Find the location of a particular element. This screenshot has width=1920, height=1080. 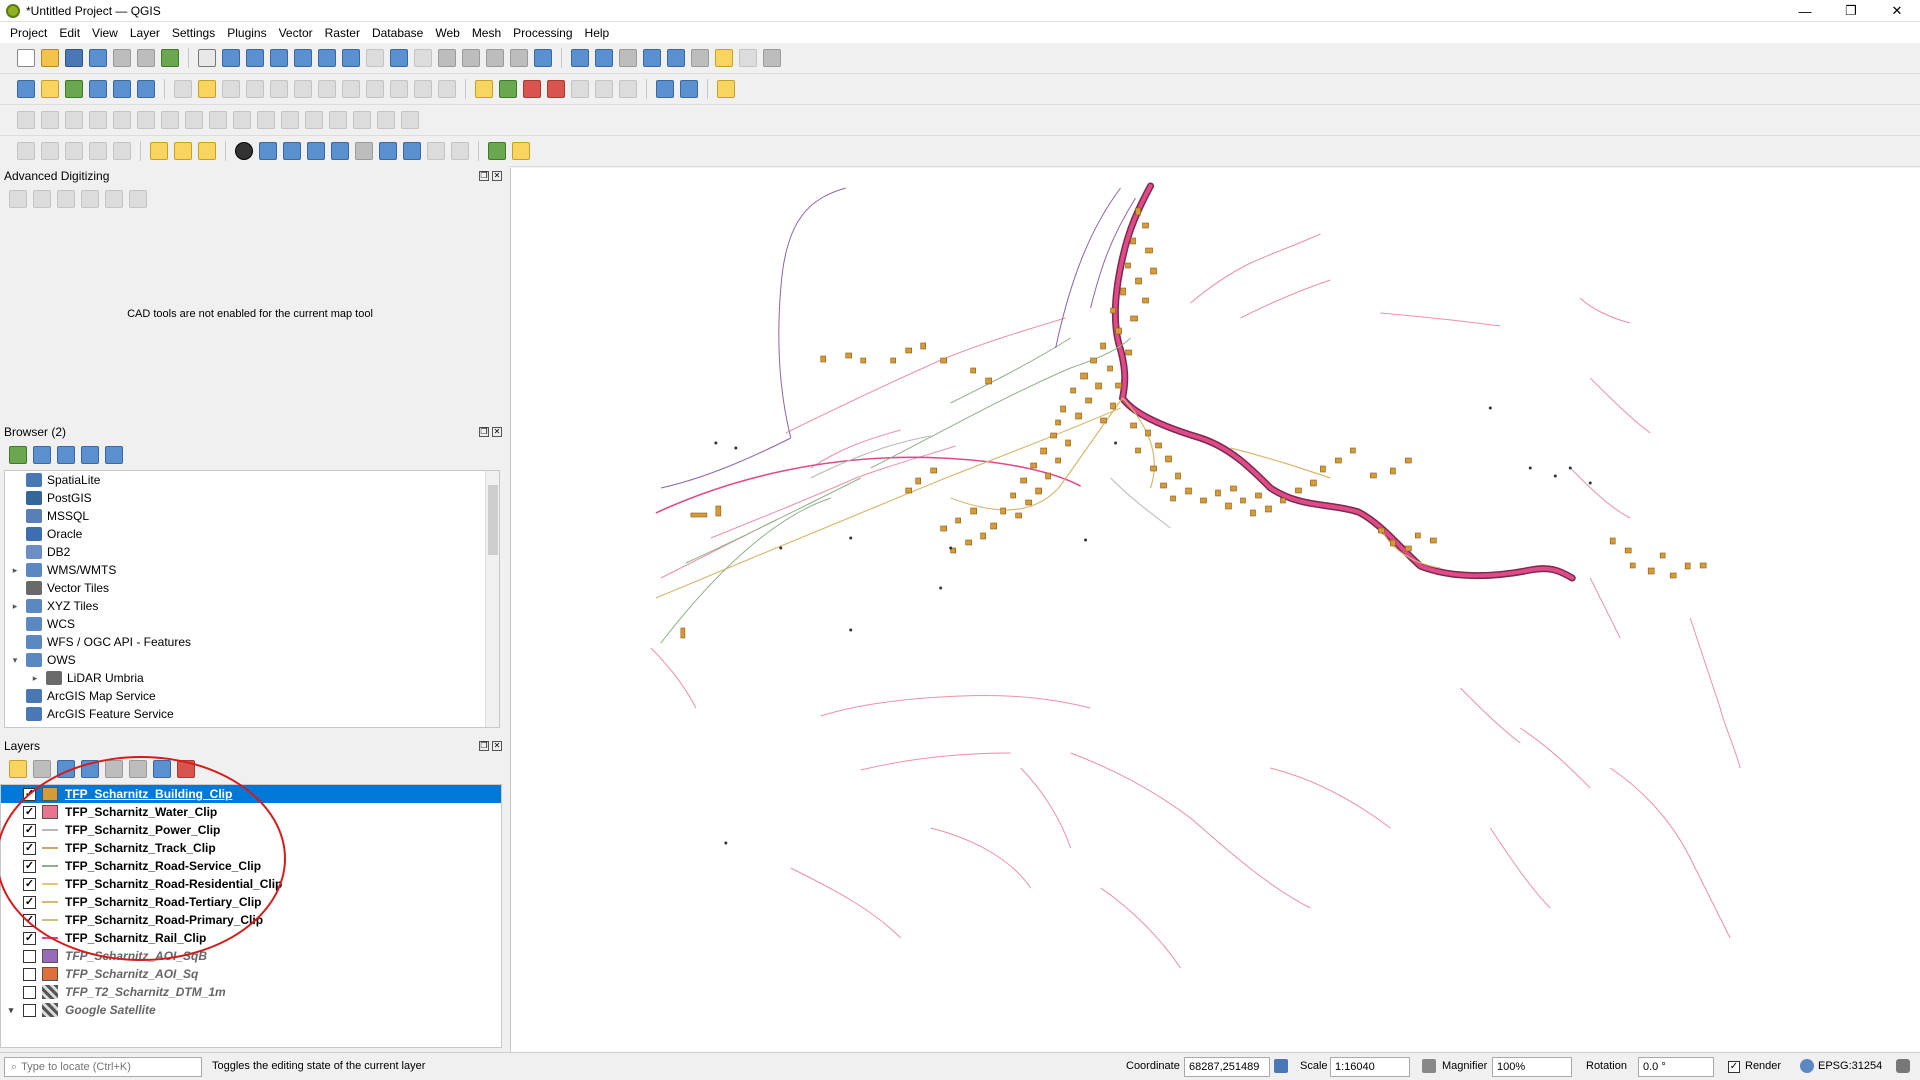

layer-row: ✓ TFP_Scharnitz_Road-Primary_Clip is located at coordinates (251, 920).